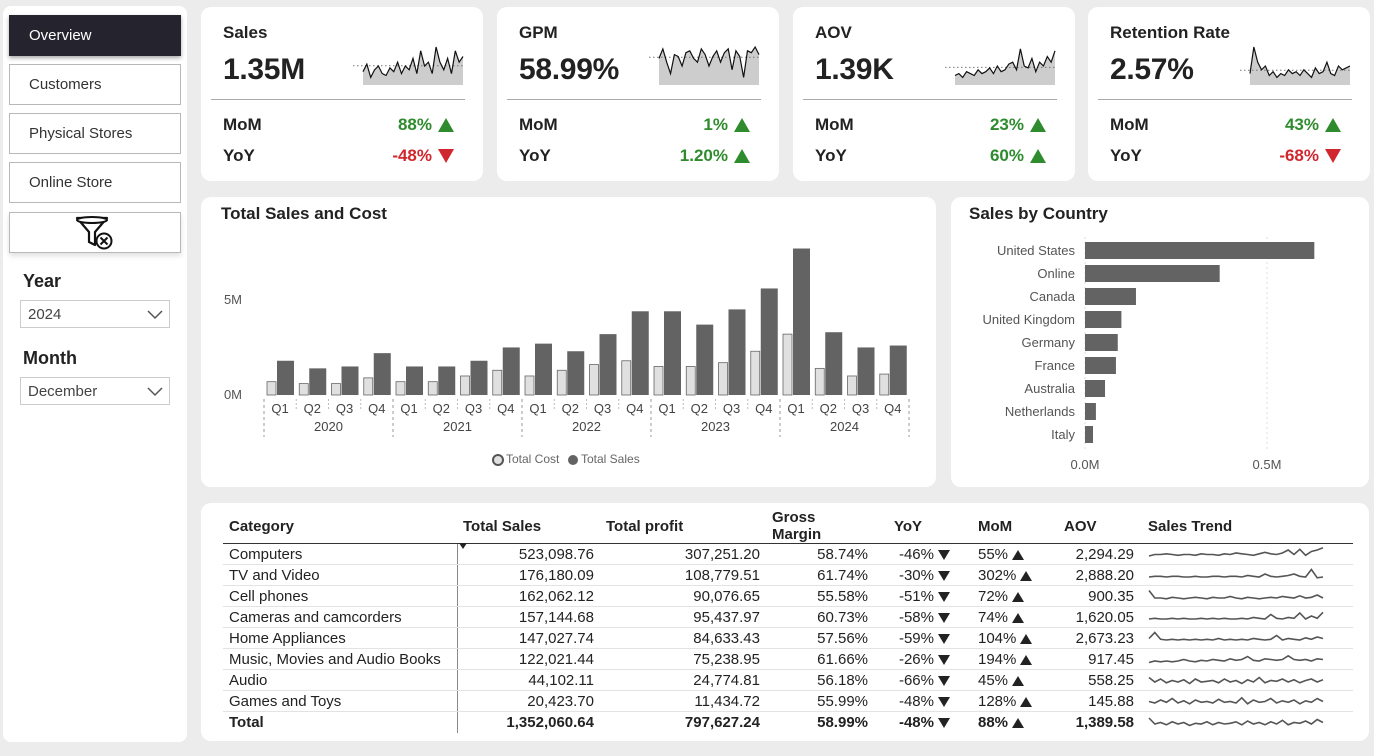 Image resolution: width=1374 pixels, height=756 pixels. Describe the element at coordinates (833, 32) in the screenshot. I see `kpi-title: AOV` at that location.